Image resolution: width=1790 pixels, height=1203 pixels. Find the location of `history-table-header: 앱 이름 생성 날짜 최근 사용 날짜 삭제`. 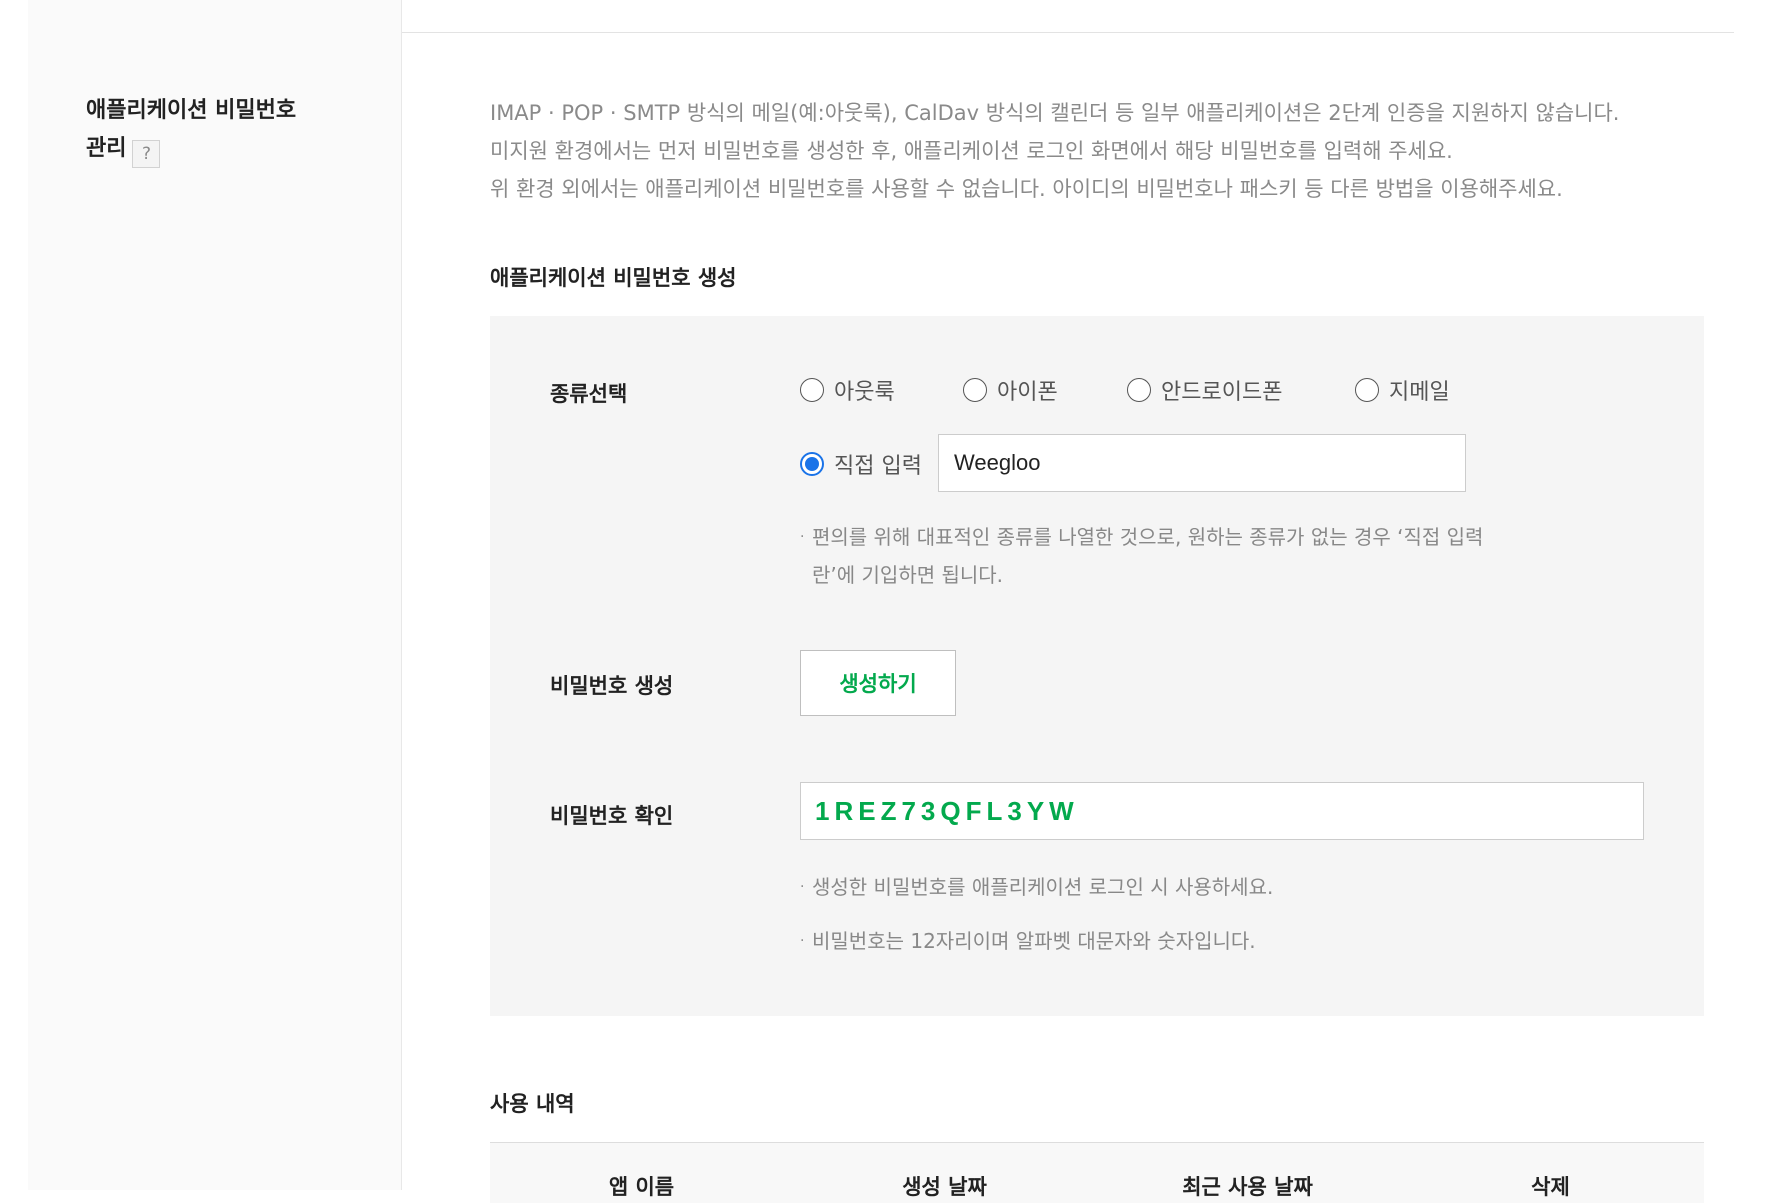

history-table-header: 앱 이름 생성 날짜 최근 사용 날짜 삭제 is located at coordinates (1097, 1173).